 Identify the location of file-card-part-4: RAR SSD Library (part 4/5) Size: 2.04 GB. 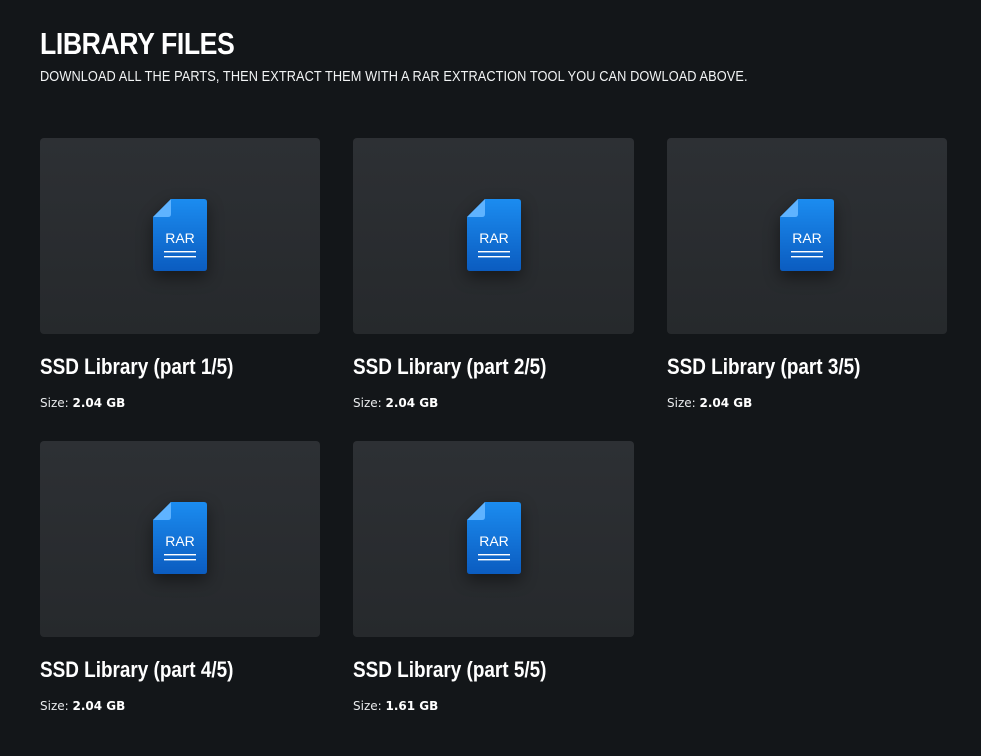
(180, 592).